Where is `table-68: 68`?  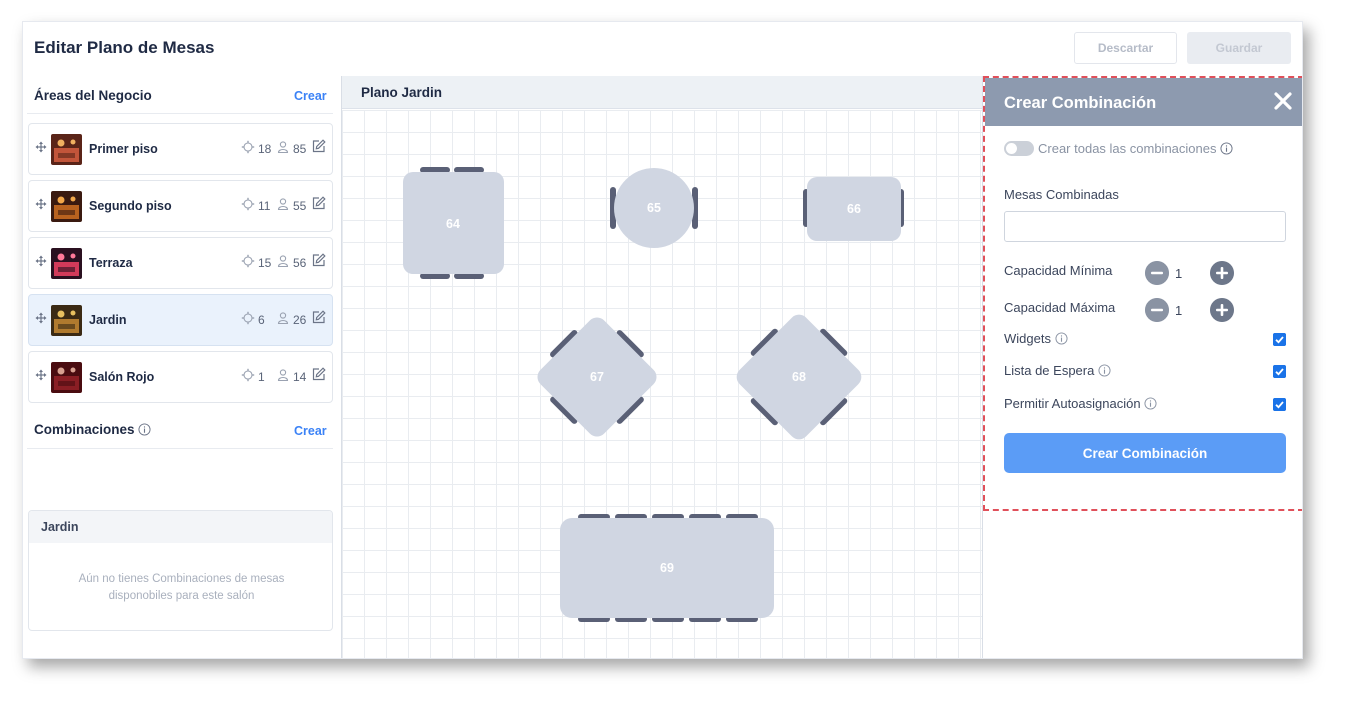 table-68: 68 is located at coordinates (798, 376).